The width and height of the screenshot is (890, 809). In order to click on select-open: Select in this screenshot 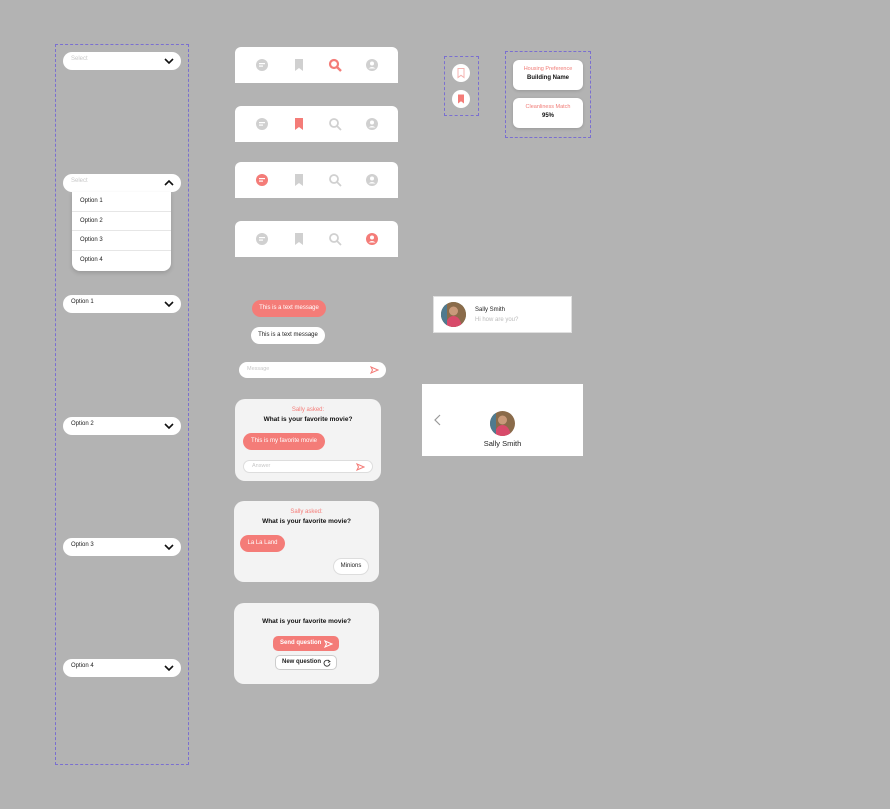, I will do `click(122, 183)`.